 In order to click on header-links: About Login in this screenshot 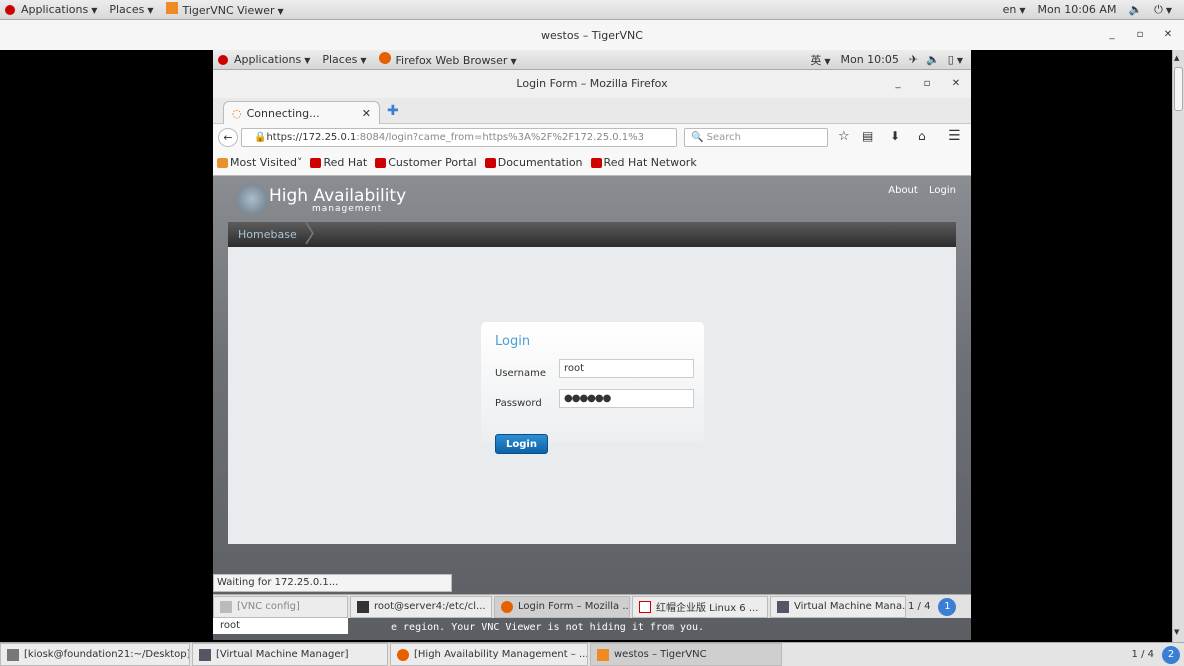, I will do `click(918, 190)`.